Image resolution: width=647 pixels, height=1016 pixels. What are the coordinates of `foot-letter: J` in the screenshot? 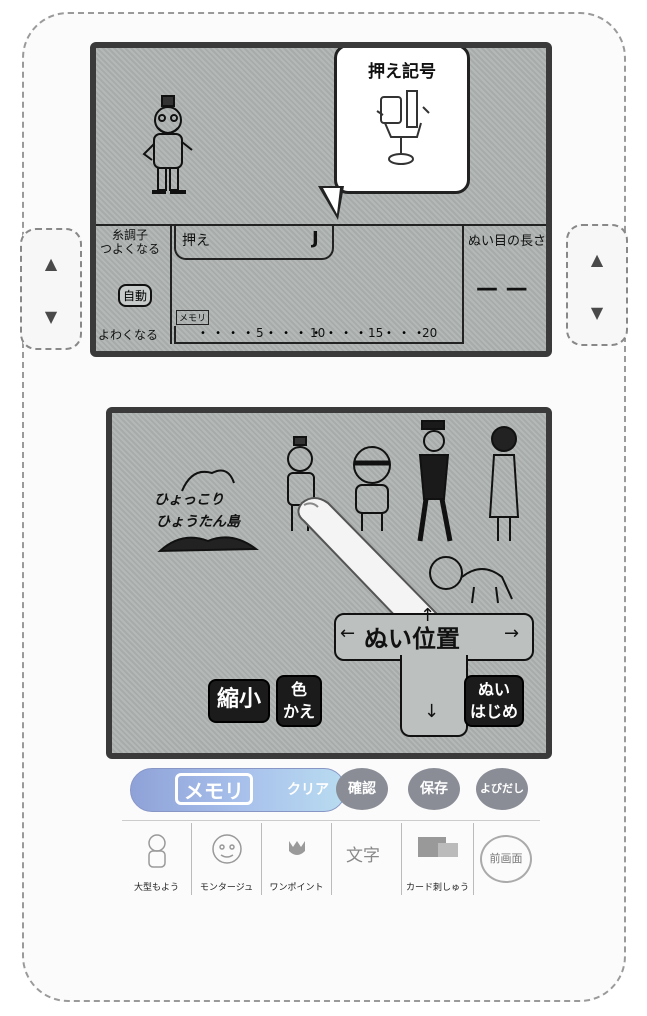 It's located at (315, 238).